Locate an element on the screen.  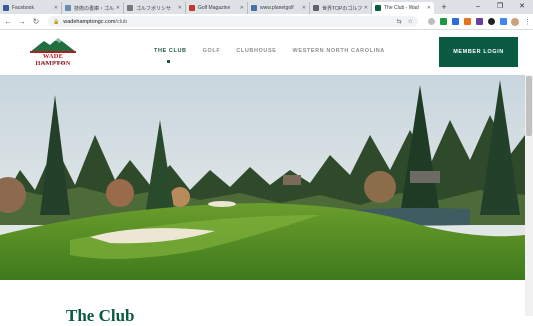
nav-item-western-north-carolina: WESTERN NORTH CAROLINA is located at coordinates (339, 51).